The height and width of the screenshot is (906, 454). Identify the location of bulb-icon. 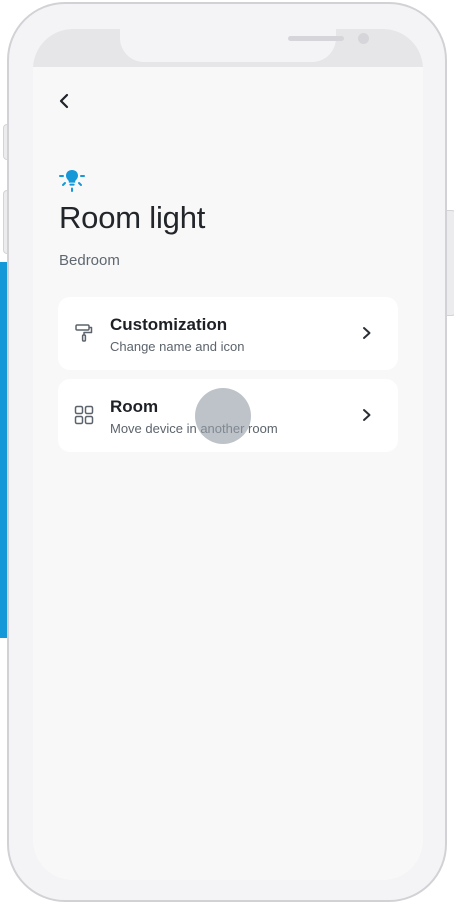
(72, 181).